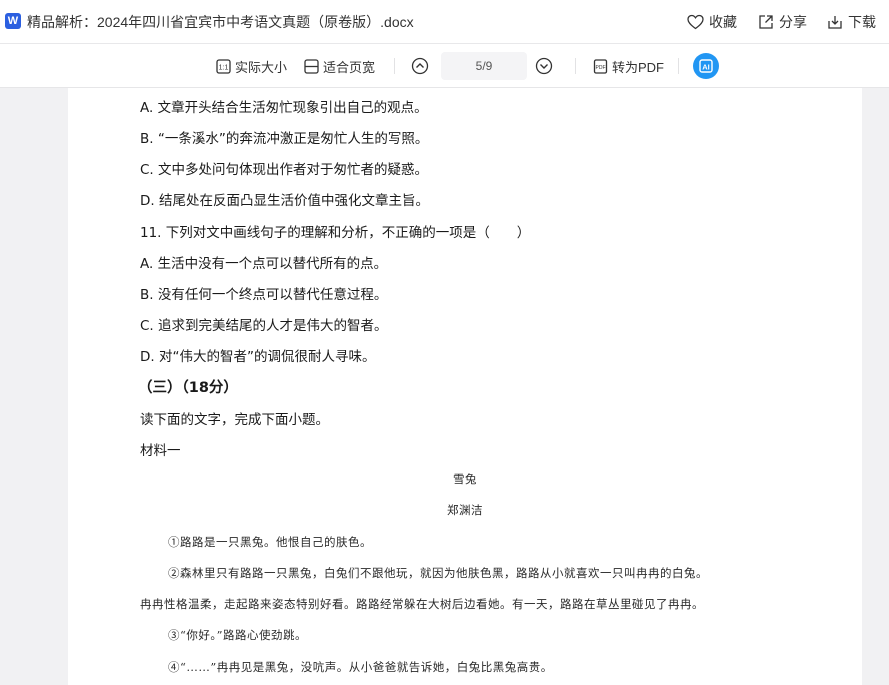 Image resolution: width=889 pixels, height=685 pixels. I want to click on svg-text: AI, so click(706, 67).